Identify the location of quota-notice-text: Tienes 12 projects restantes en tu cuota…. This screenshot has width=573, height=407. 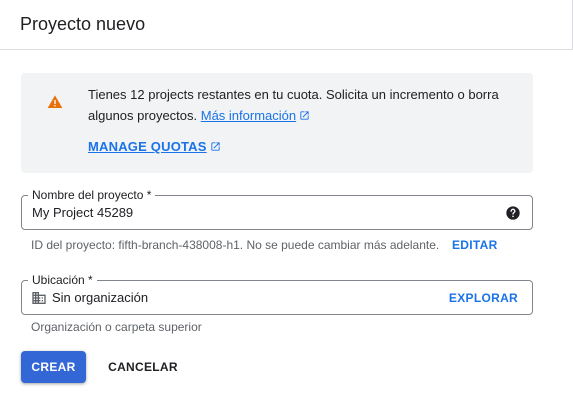
(298, 105).